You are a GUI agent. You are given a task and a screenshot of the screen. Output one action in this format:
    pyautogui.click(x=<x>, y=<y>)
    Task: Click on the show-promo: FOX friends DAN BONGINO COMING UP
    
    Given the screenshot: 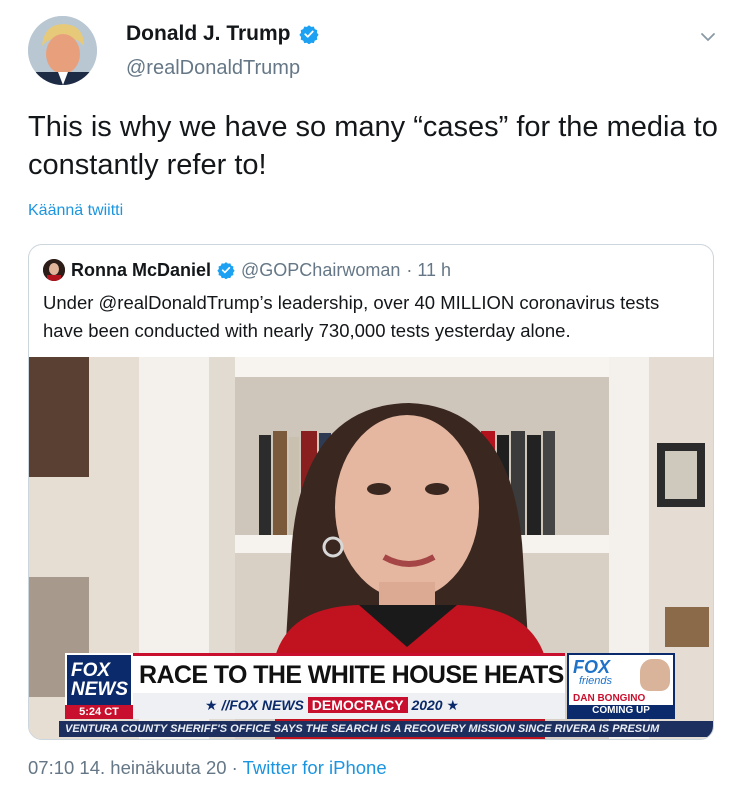 What is the action you would take?
    pyautogui.click(x=621, y=686)
    